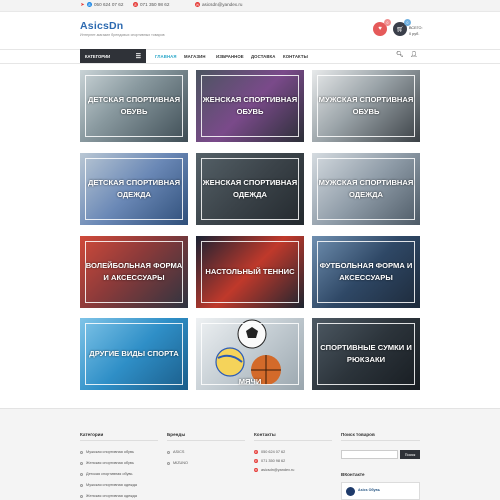 The height and width of the screenshot is (500, 500). I want to click on category-tile: Женская спортивная одежда, so click(250, 189).